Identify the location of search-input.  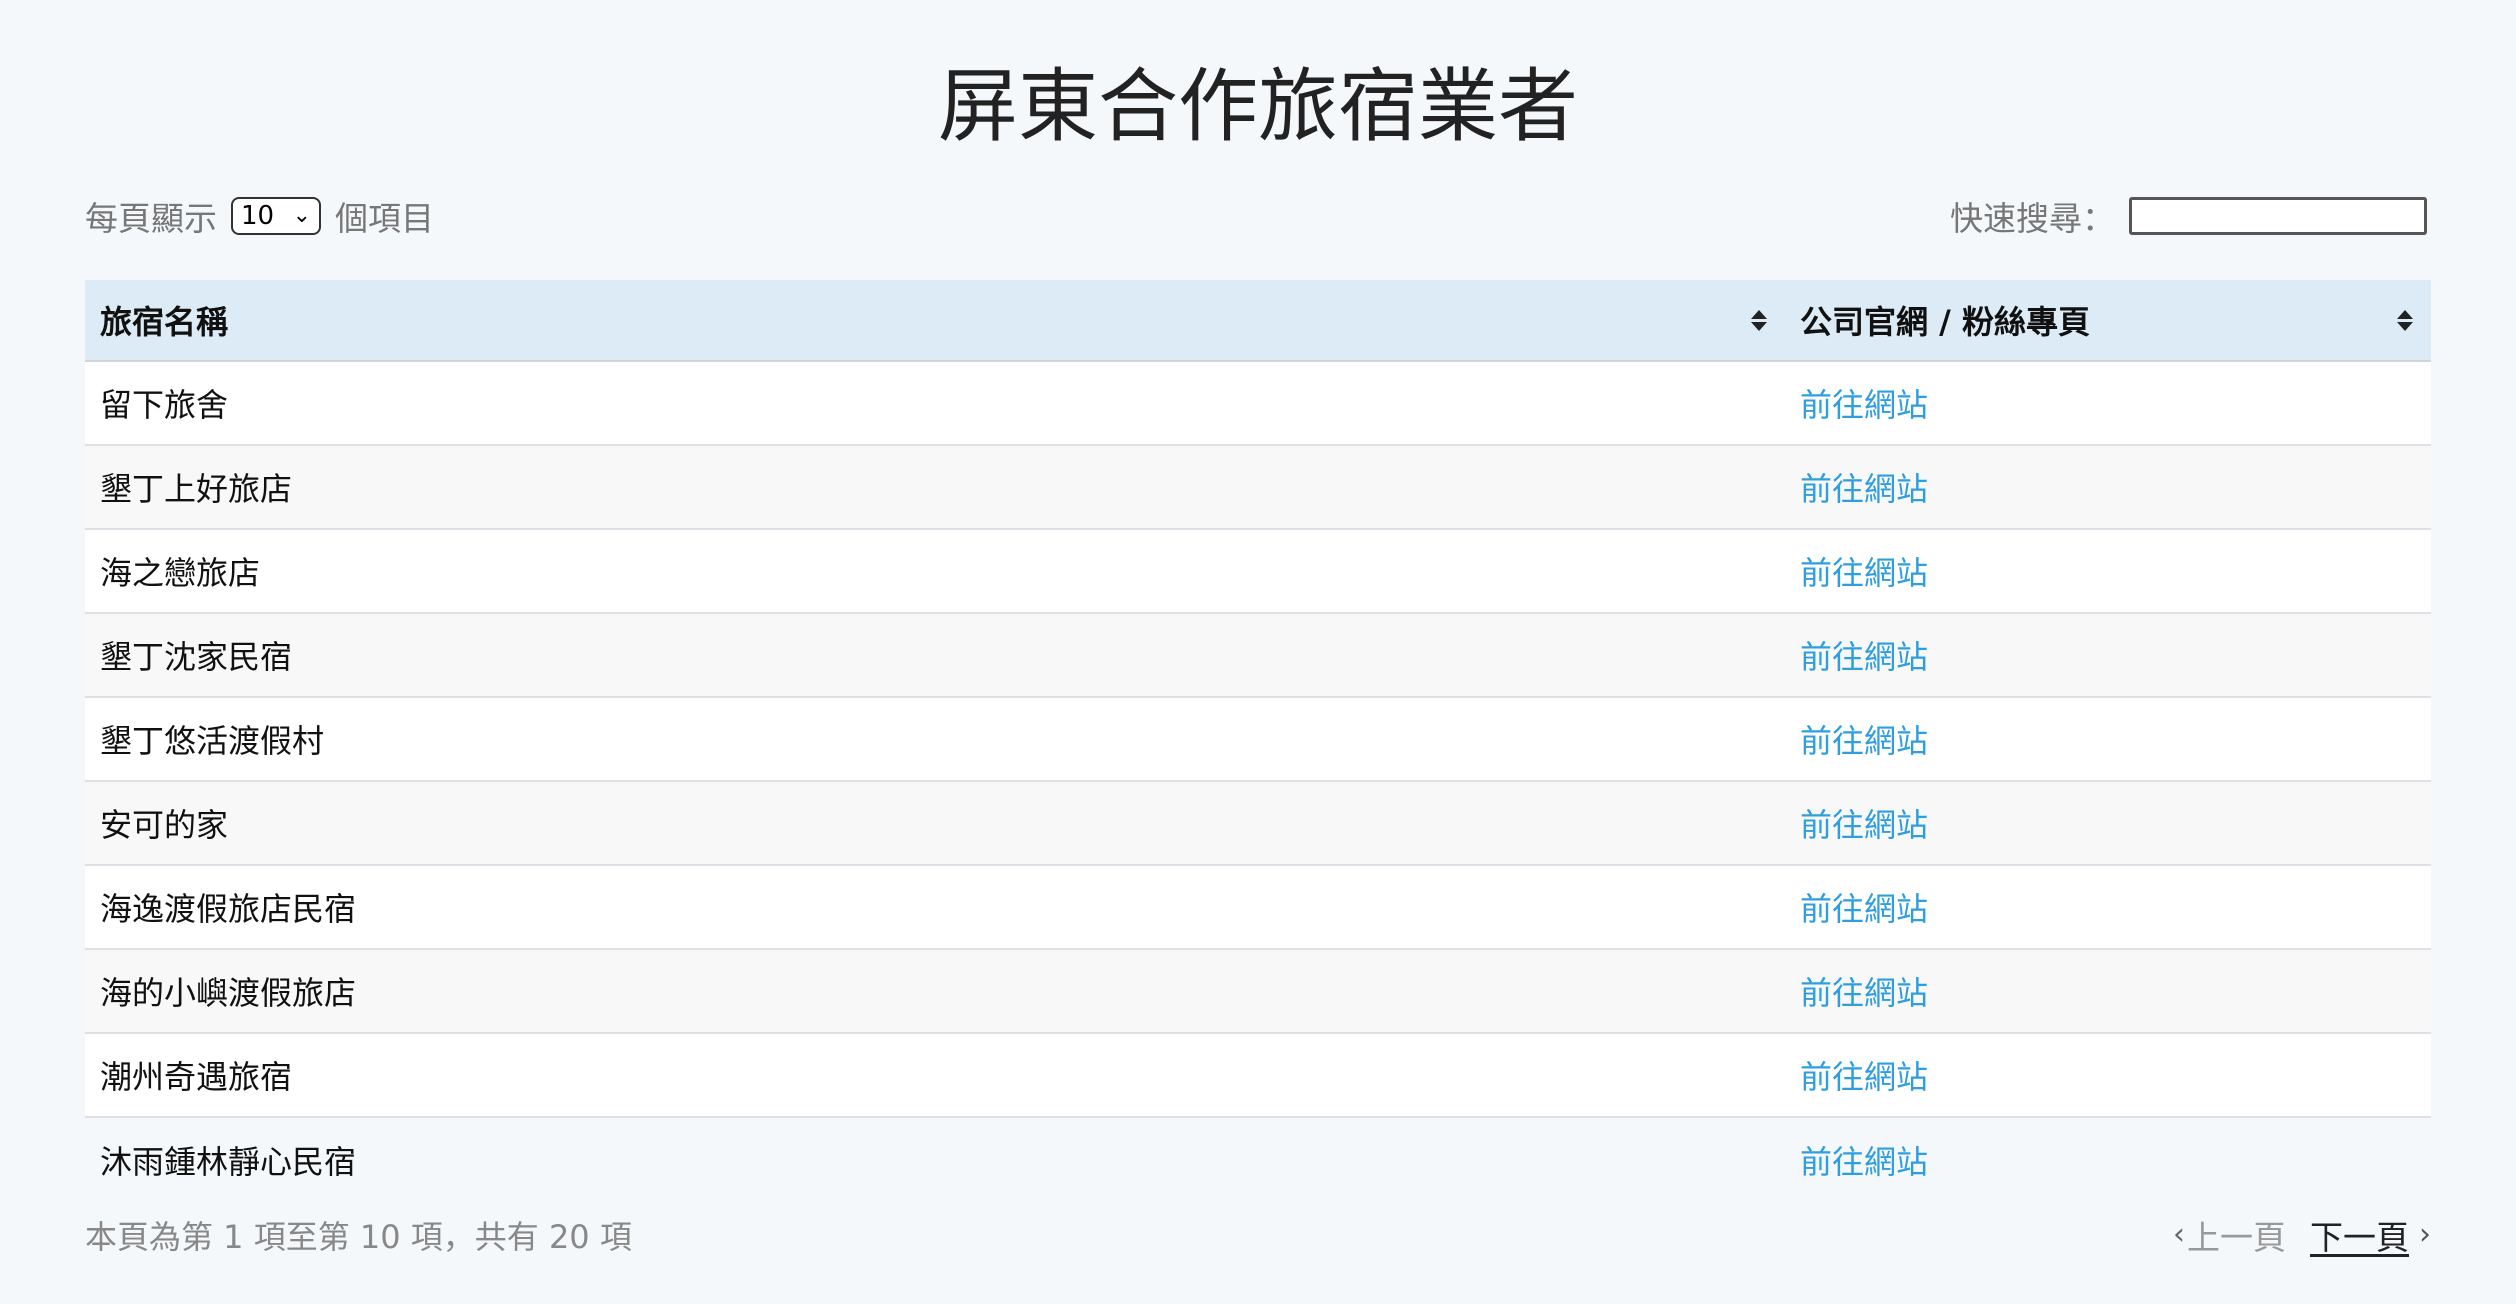
(2278, 216).